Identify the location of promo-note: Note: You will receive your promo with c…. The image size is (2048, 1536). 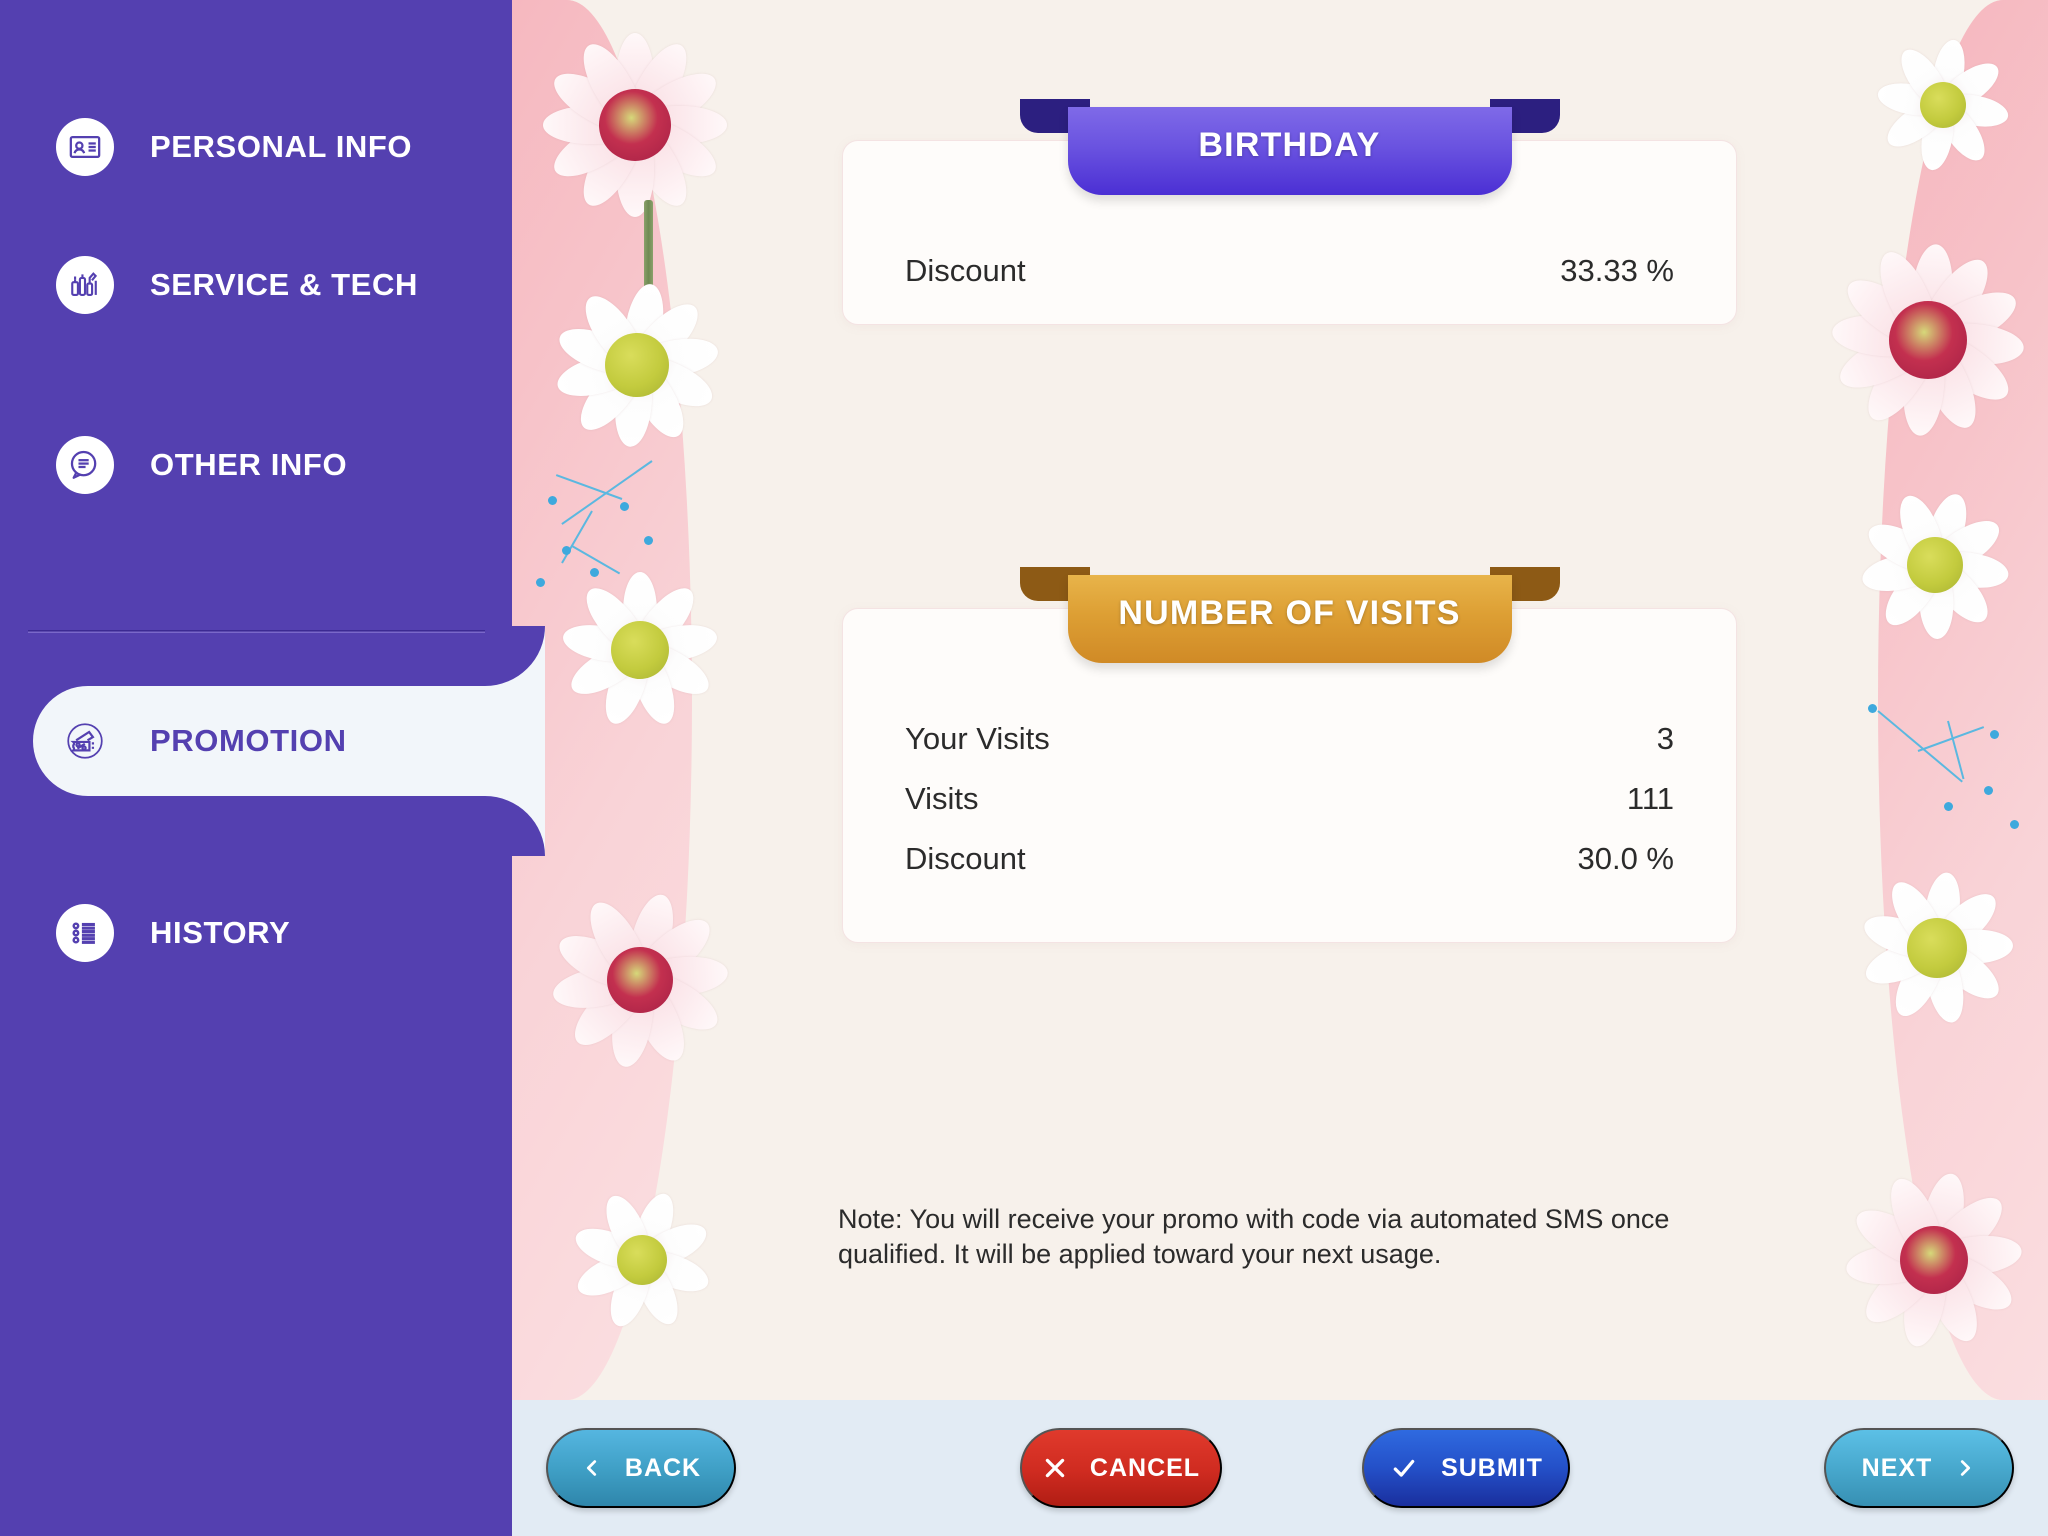
(1254, 1236).